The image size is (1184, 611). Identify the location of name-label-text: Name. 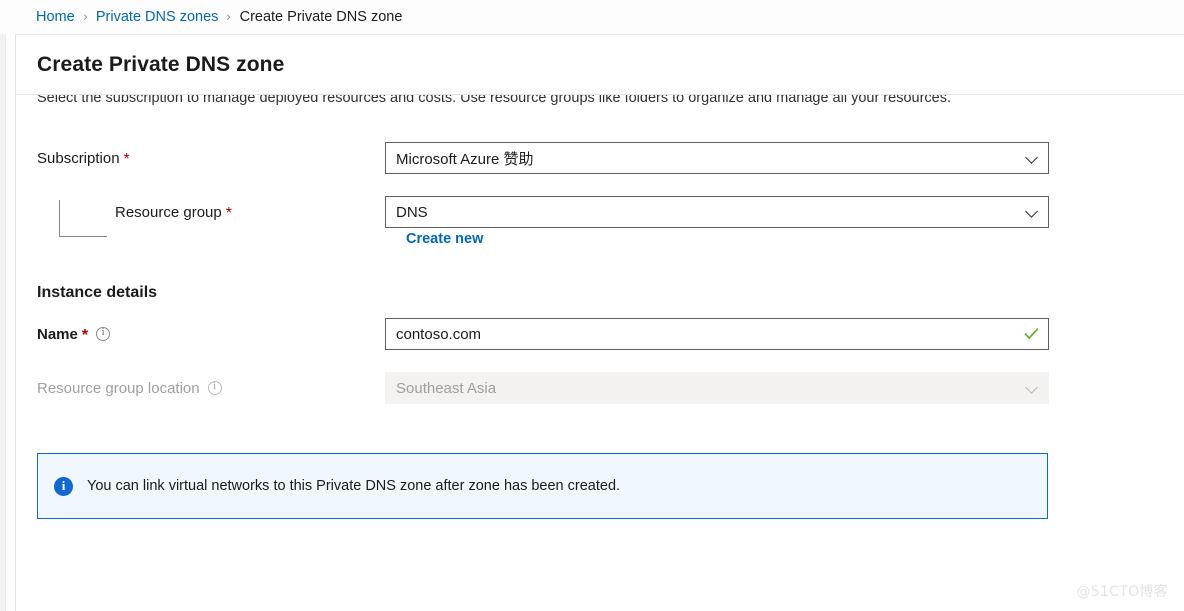
(57, 334).